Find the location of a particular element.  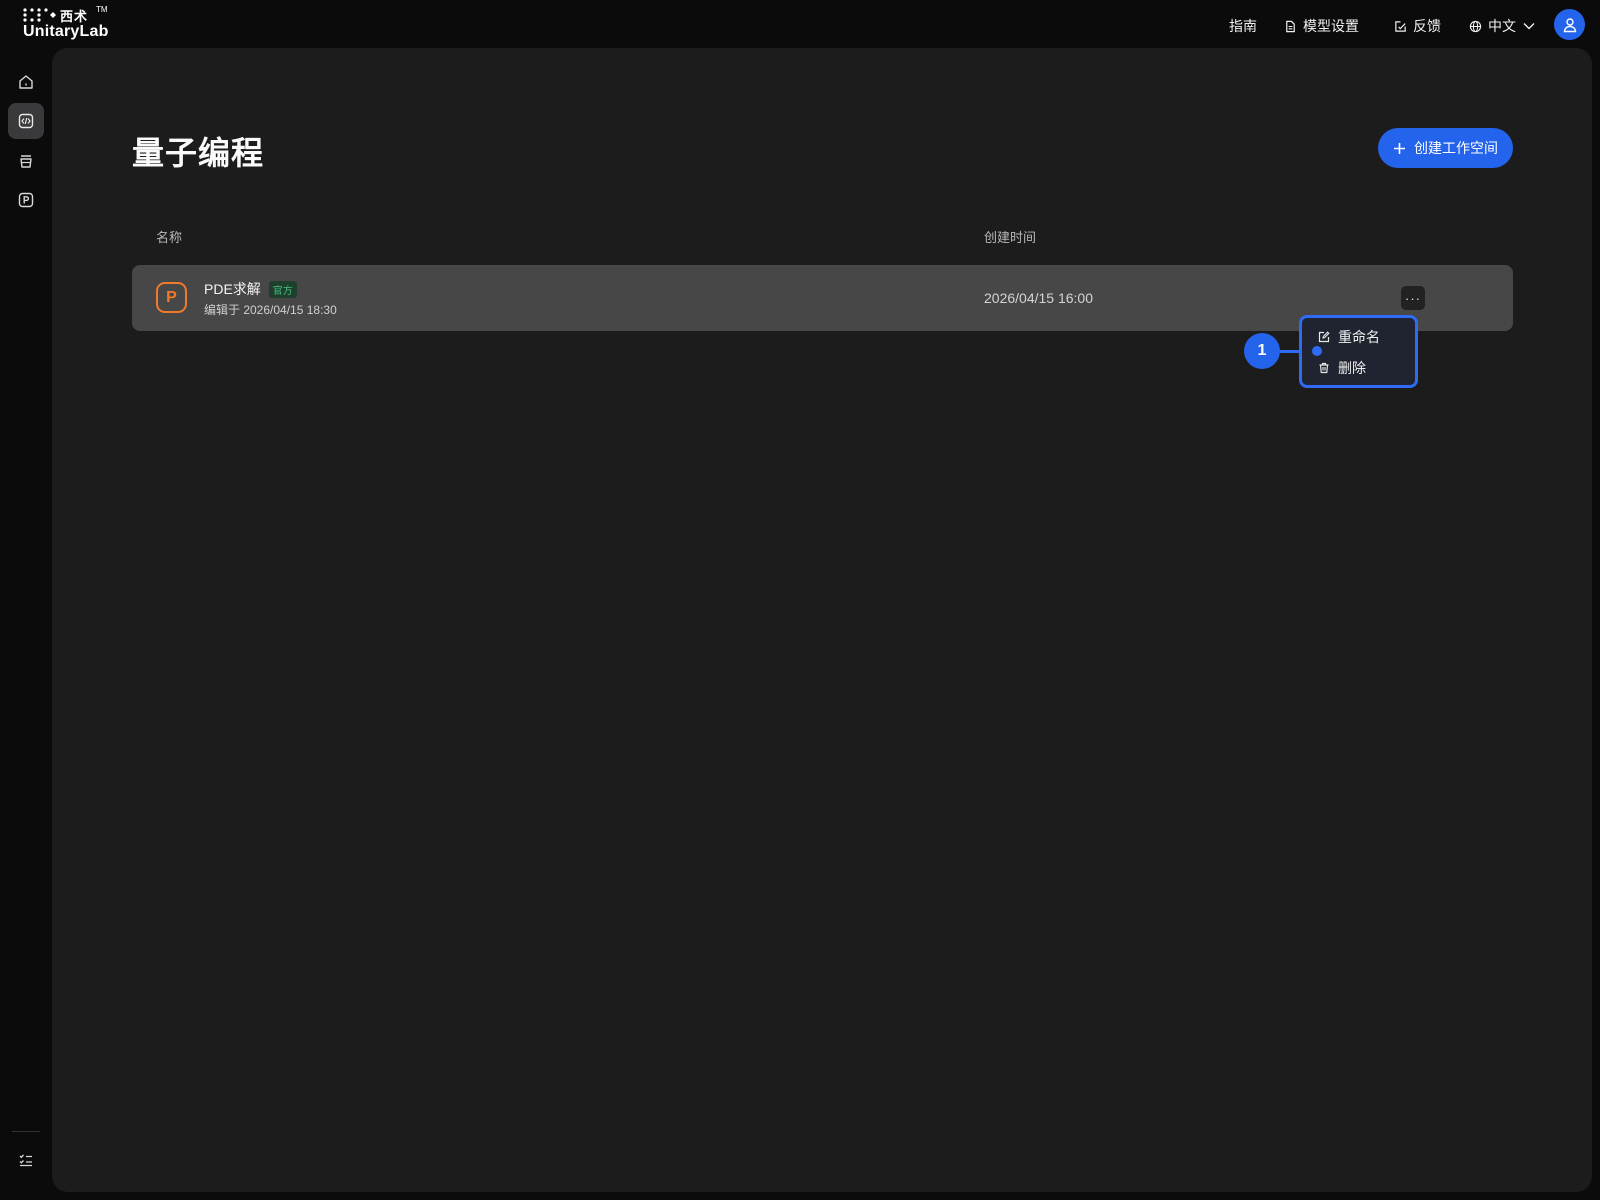

code-icon is located at coordinates (26, 121).